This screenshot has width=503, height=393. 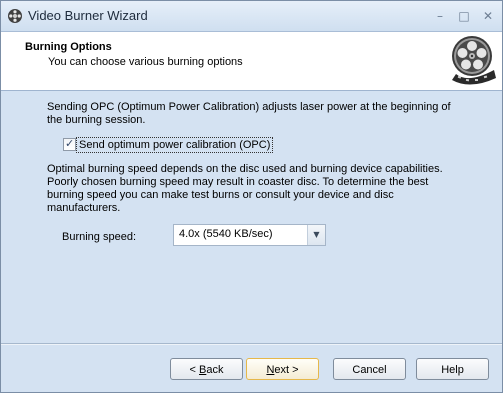 I want to click on burner-app-icon, so click(x=15, y=16).